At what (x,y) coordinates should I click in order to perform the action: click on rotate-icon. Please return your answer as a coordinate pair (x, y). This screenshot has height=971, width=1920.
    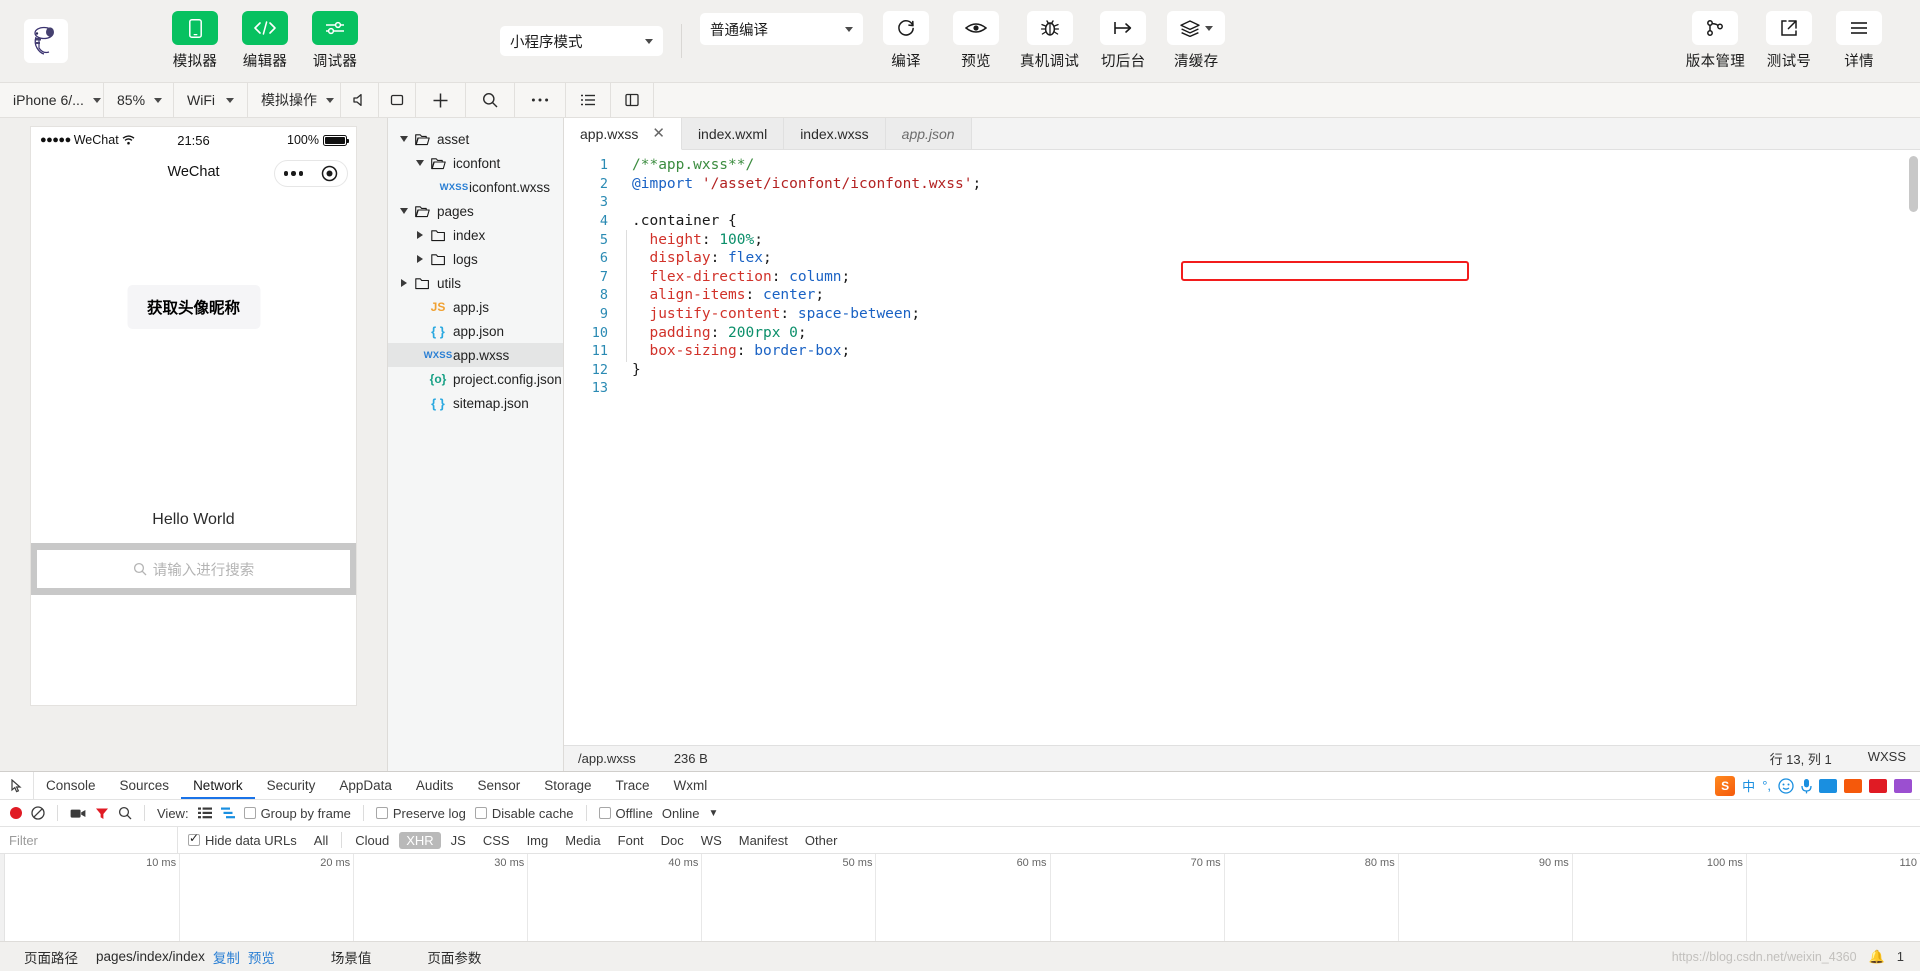
    Looking at the image, I should click on (397, 100).